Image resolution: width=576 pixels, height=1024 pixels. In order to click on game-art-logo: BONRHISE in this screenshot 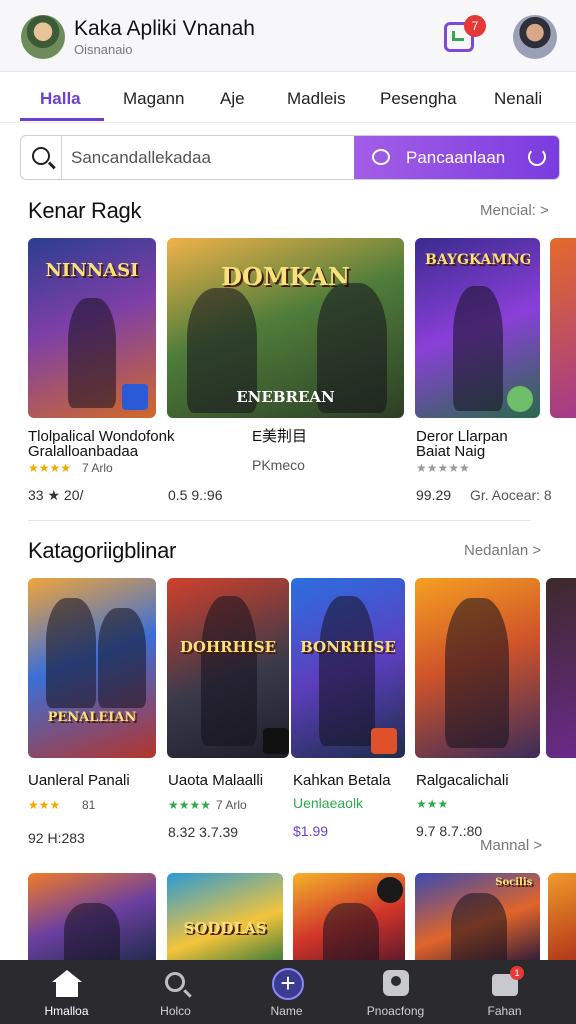, I will do `click(348, 647)`.